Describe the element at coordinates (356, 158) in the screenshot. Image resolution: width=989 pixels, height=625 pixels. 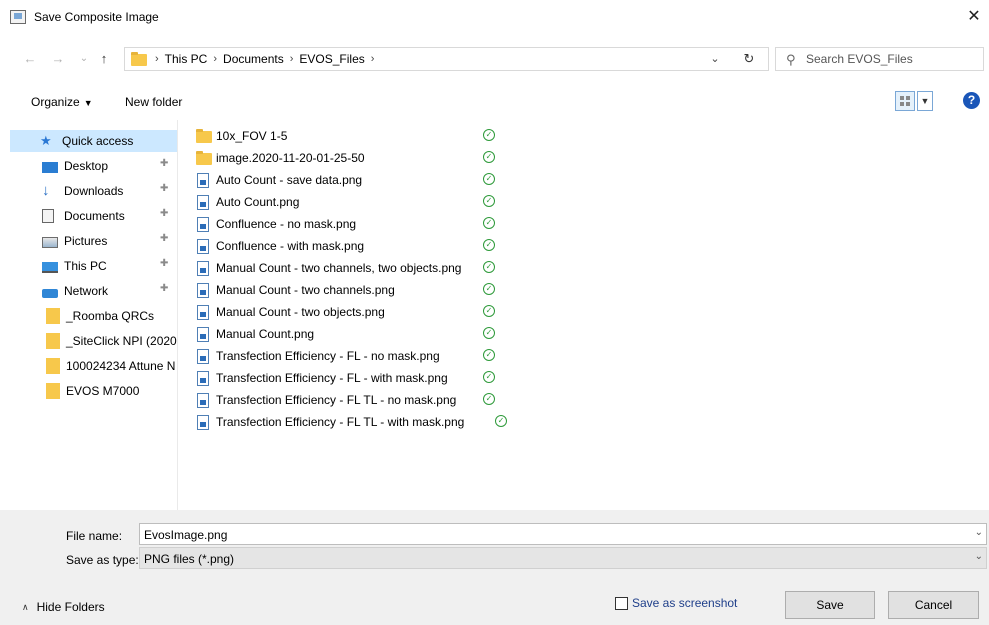
I see `list-item: image.2020-11-20-01-25-50 ✓` at that location.